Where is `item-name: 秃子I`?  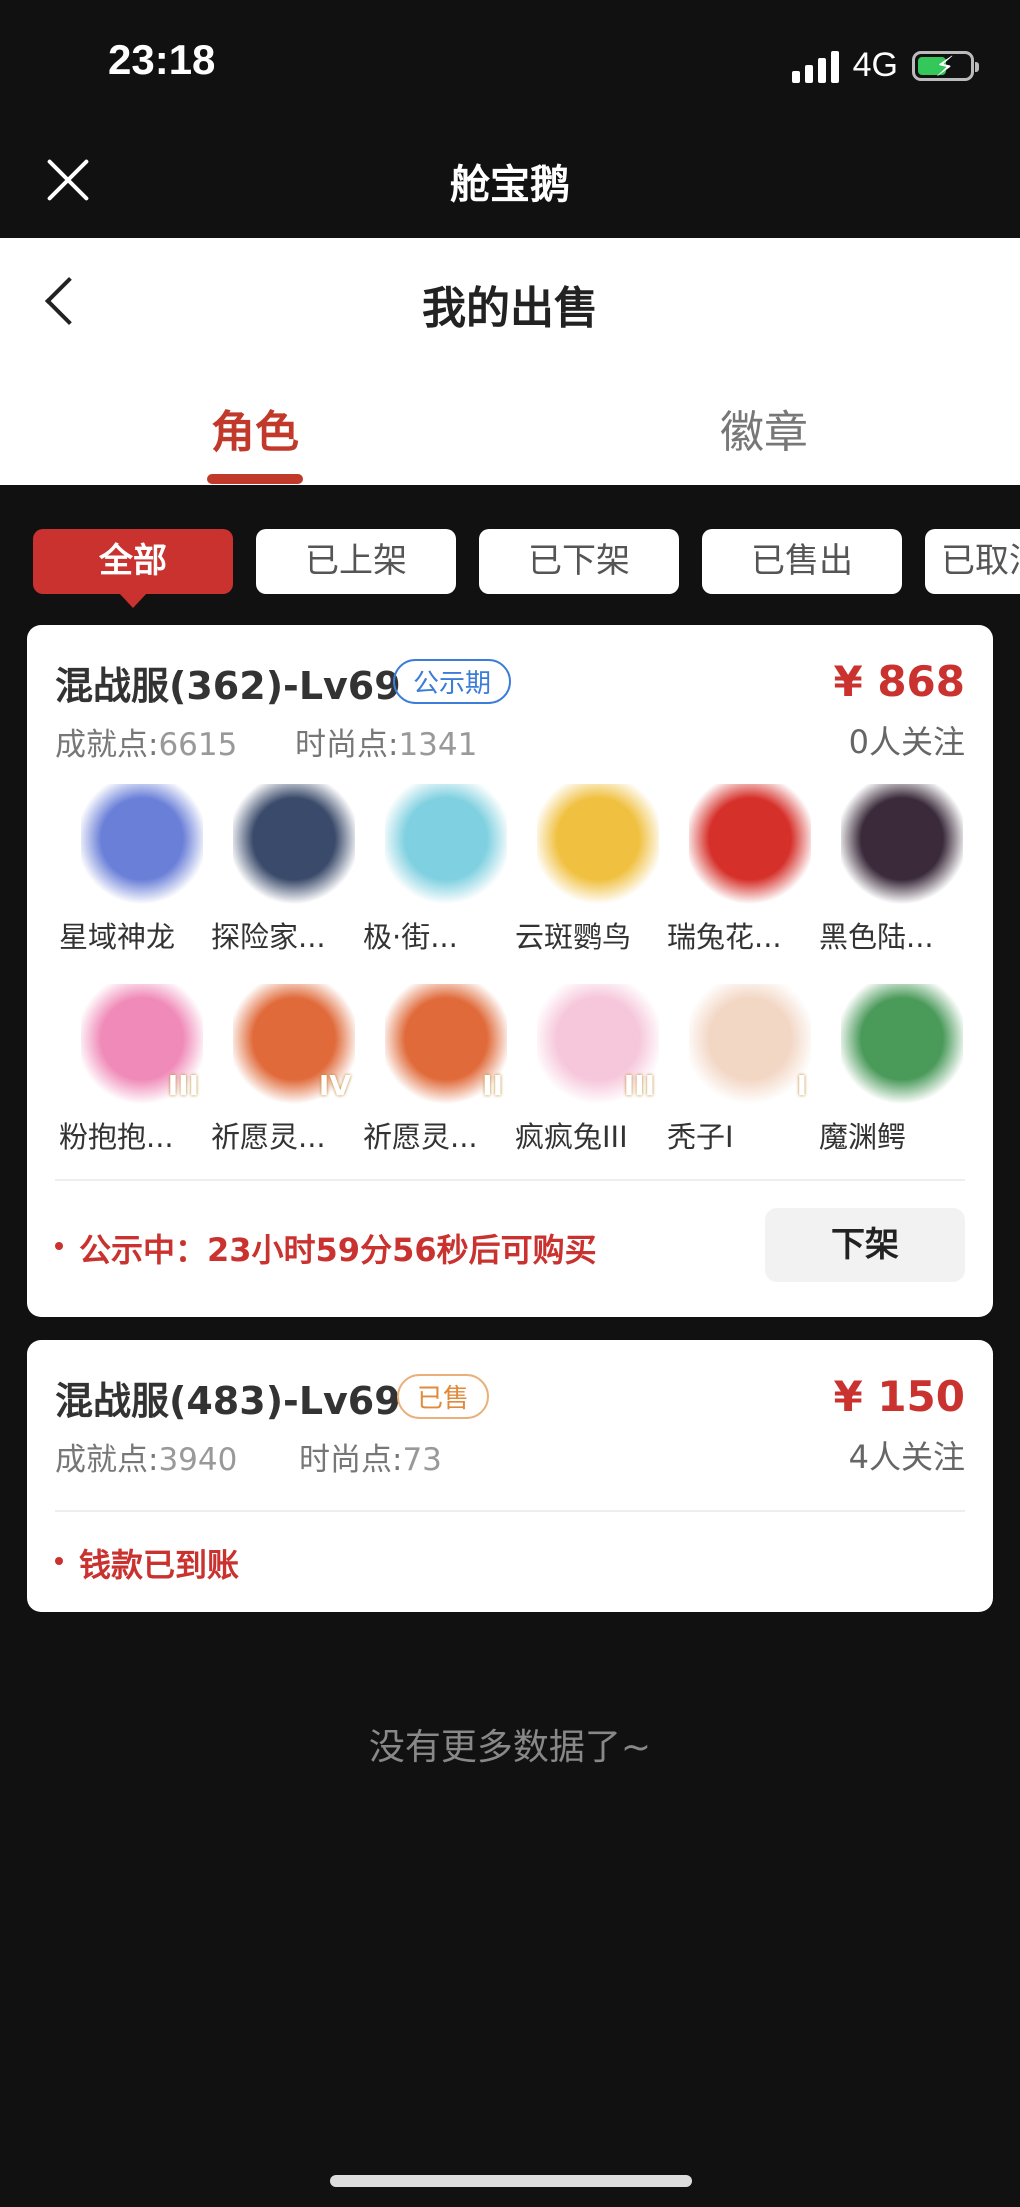 item-name: 秃子I is located at coordinates (700, 1137).